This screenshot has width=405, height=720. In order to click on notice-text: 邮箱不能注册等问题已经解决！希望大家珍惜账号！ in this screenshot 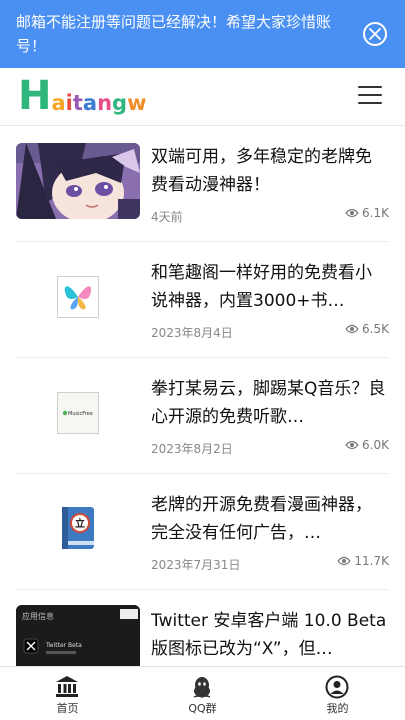, I will do `click(174, 34)`.